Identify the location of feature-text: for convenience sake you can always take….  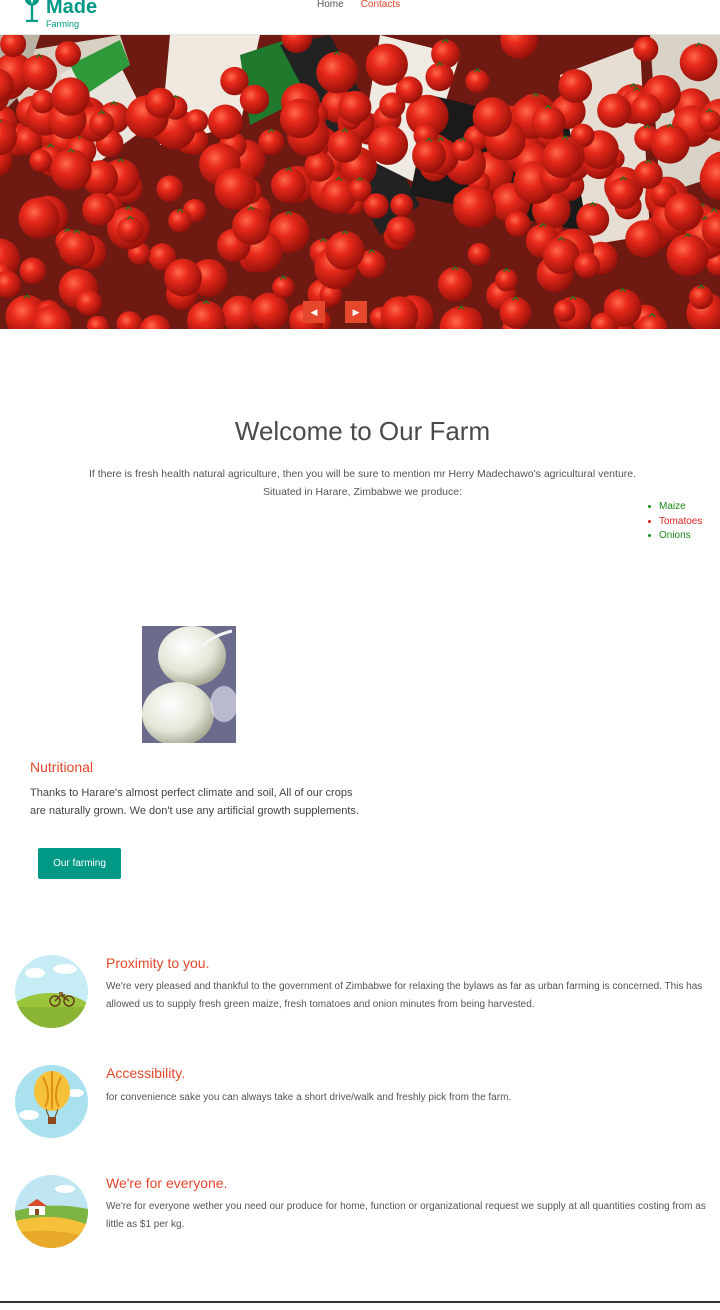
(309, 1097).